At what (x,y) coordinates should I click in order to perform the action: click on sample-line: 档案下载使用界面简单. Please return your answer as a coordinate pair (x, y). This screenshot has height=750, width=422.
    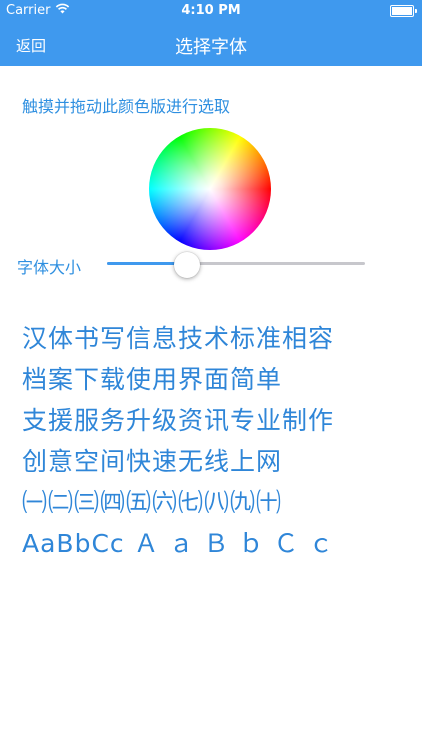
    Looking at the image, I should click on (152, 379).